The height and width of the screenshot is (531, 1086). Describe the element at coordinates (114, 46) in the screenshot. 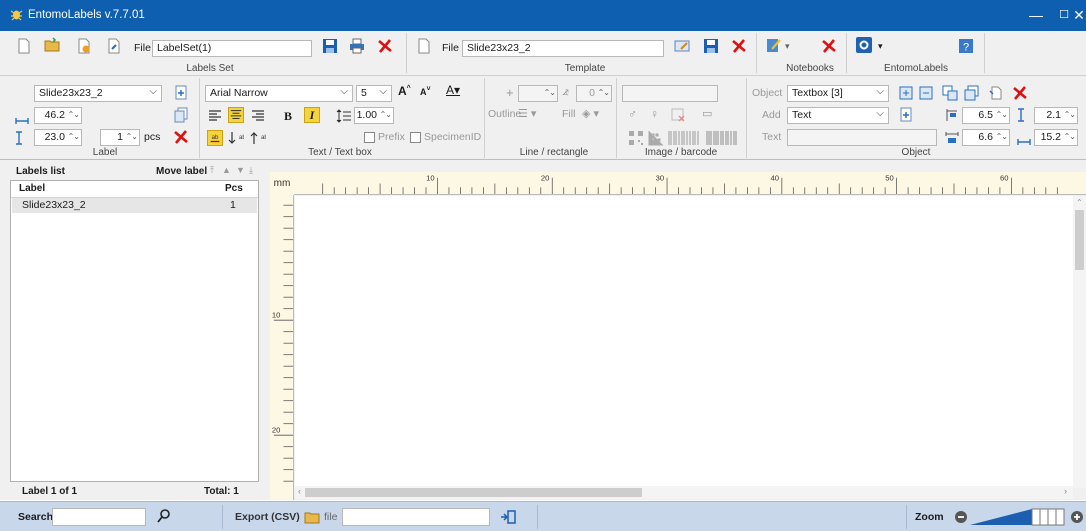

I see `import-file-icon` at that location.